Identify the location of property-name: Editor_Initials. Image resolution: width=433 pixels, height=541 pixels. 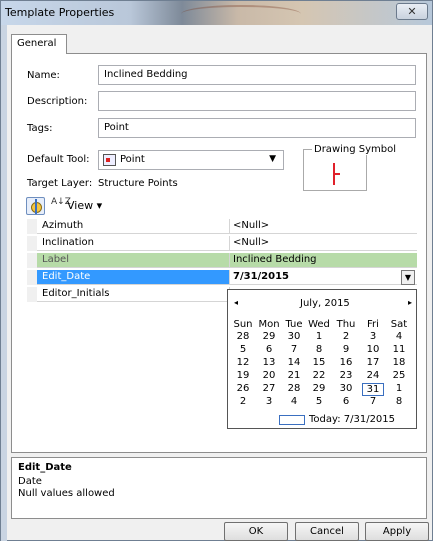
(133, 294).